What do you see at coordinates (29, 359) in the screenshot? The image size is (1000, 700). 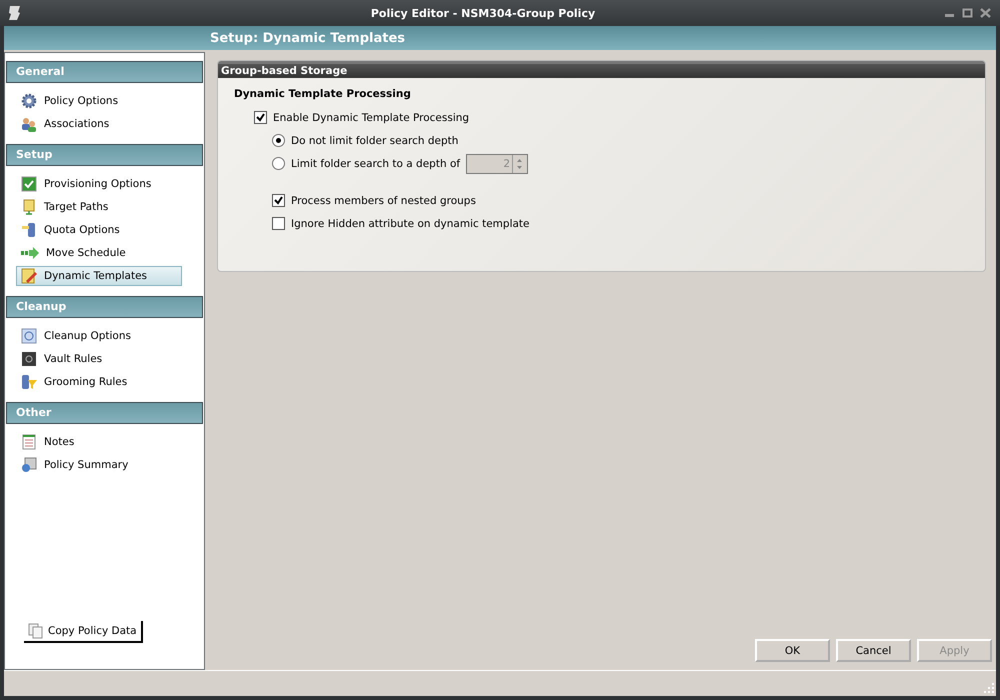 I see `safe-icon` at bounding box center [29, 359].